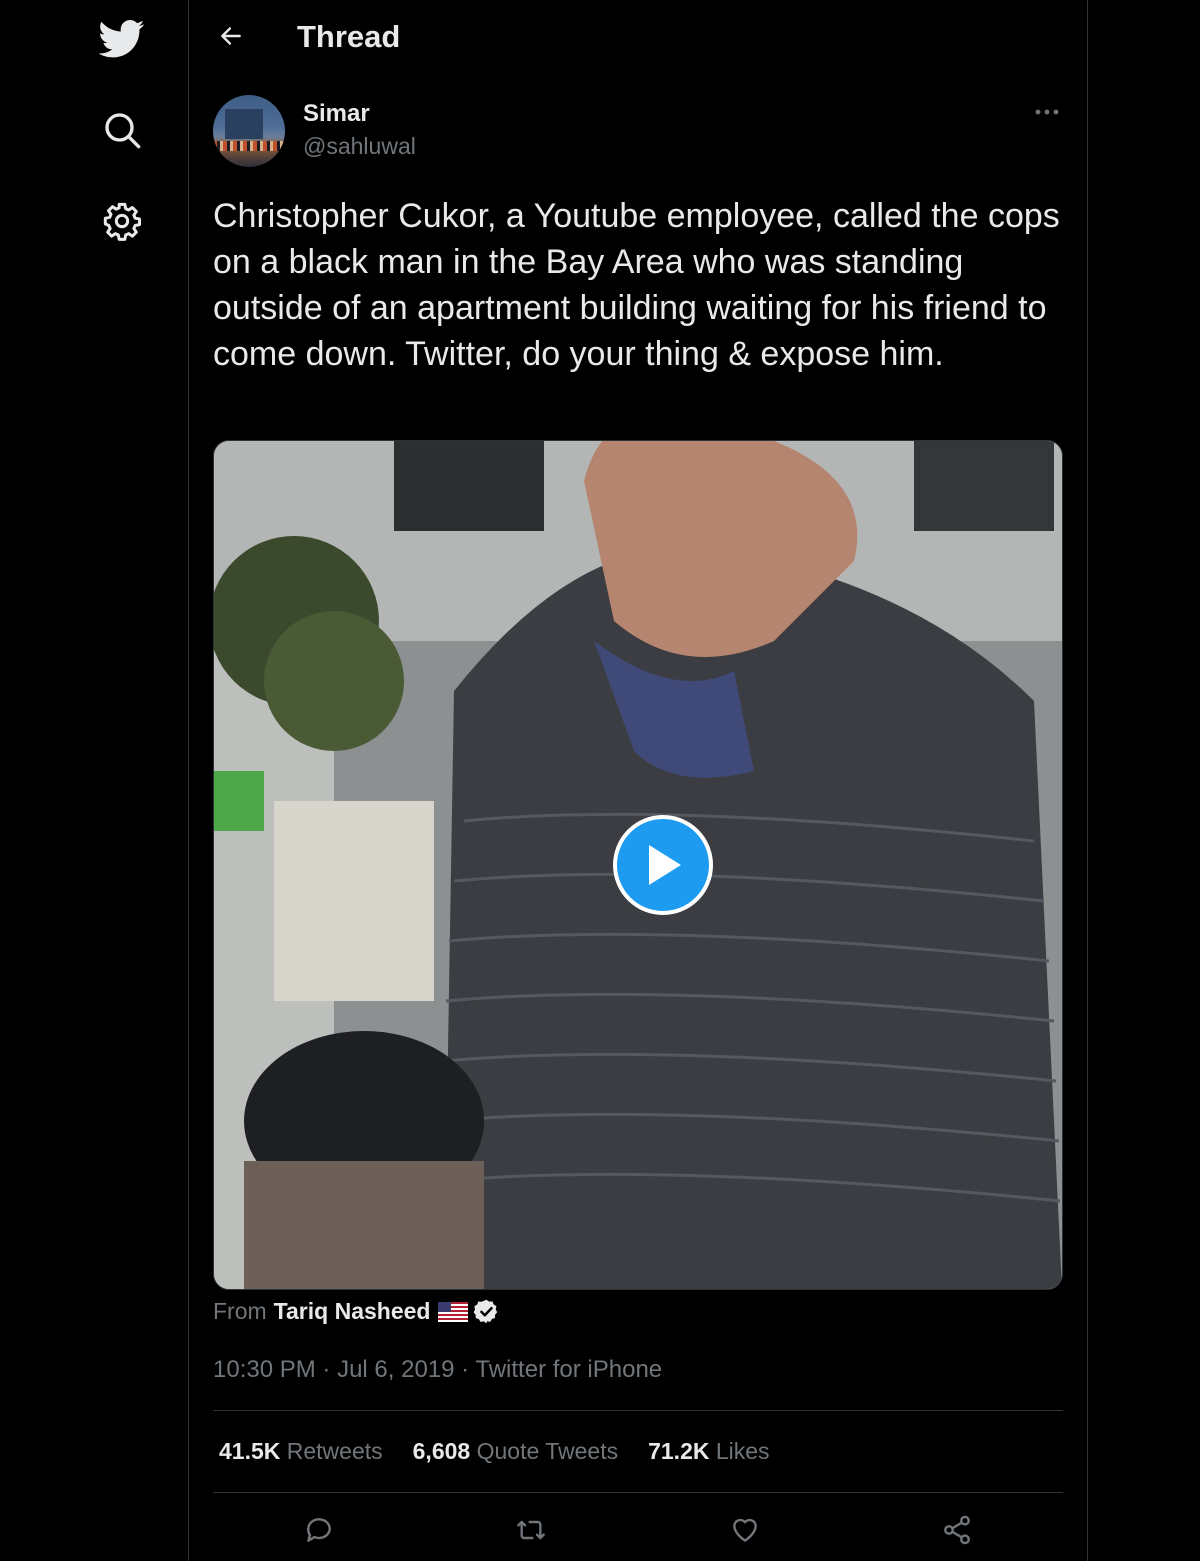 This screenshot has width=1200, height=1561. What do you see at coordinates (122, 221) in the screenshot?
I see `gear-icon` at bounding box center [122, 221].